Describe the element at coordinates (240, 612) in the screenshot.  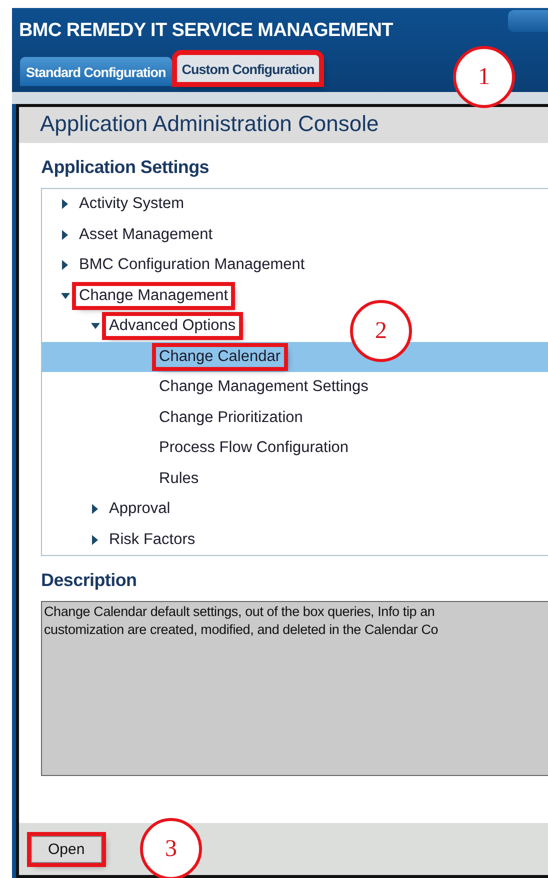
I see `description-text: Change Calendar default settings, out of the box queries, Info tip an` at that location.